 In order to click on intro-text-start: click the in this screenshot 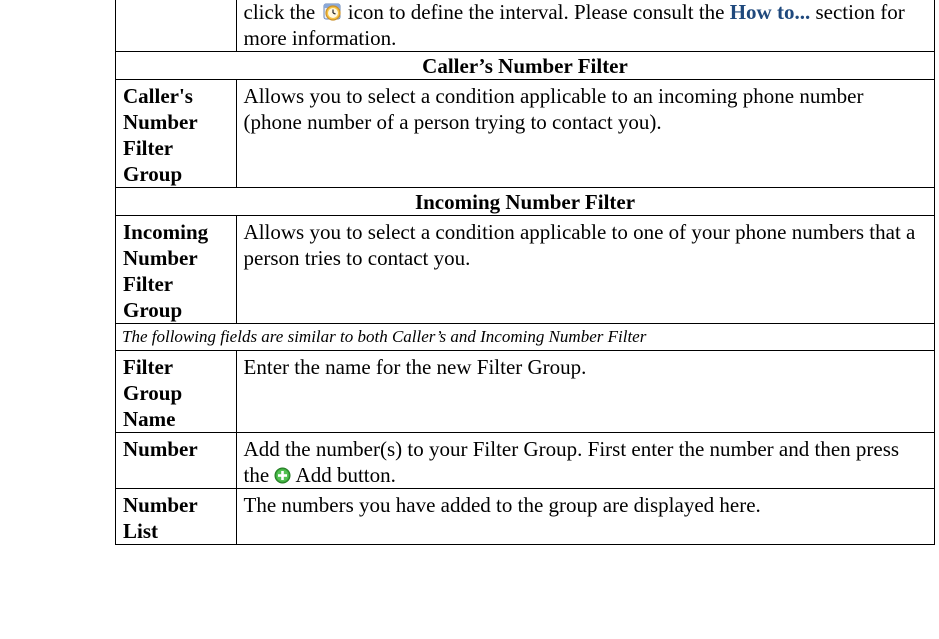, I will do `click(279, 12)`.